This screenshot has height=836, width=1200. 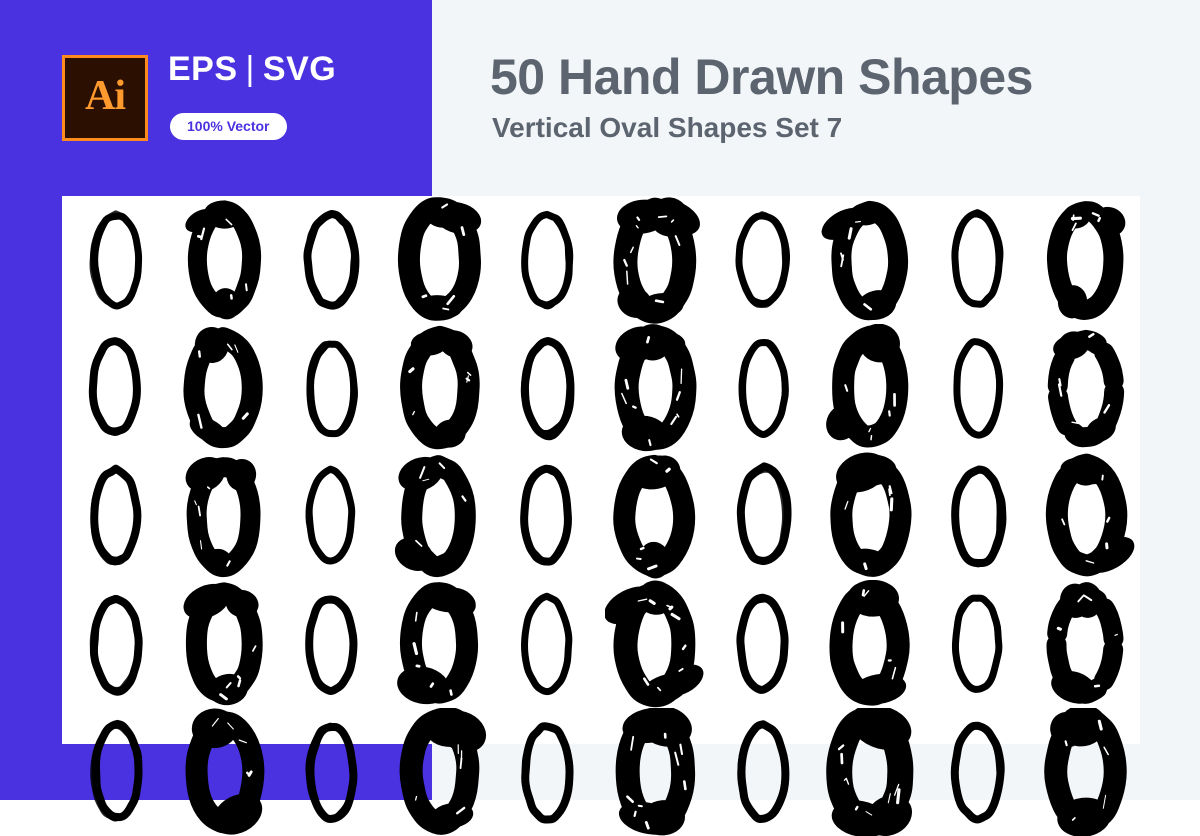 What do you see at coordinates (228, 126) in the screenshot?
I see `vector-badge: 100% Vector` at bounding box center [228, 126].